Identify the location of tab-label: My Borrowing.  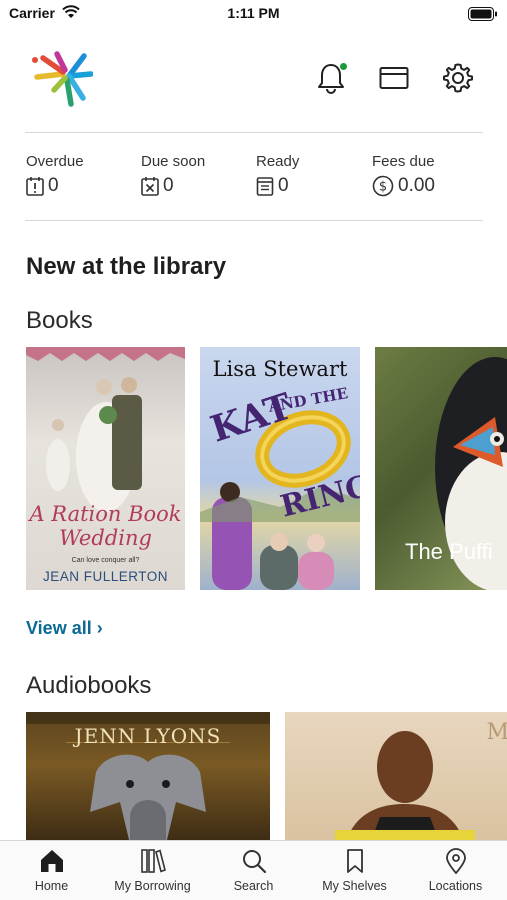
(152, 886).